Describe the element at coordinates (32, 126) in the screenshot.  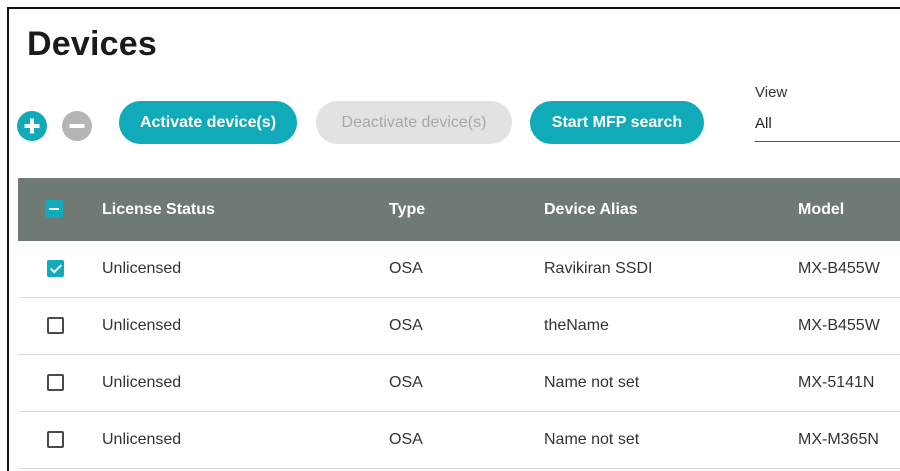
I see `plus-circle-icon` at that location.